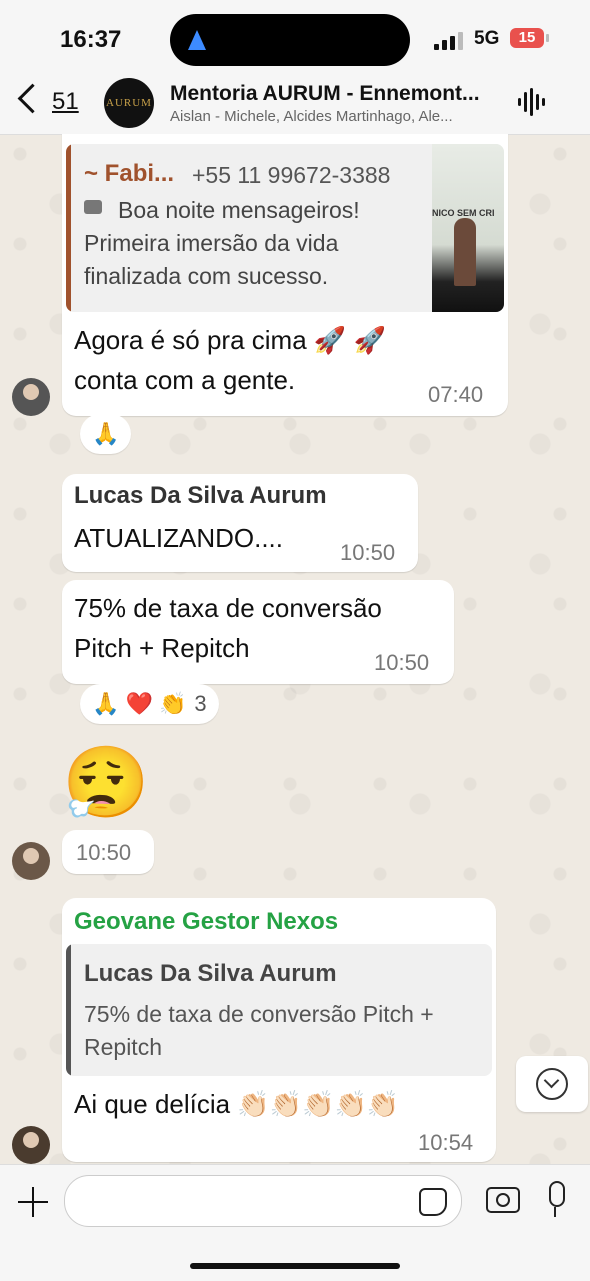  Describe the element at coordinates (456, 394) in the screenshot. I see `message-time: 07:40` at that location.